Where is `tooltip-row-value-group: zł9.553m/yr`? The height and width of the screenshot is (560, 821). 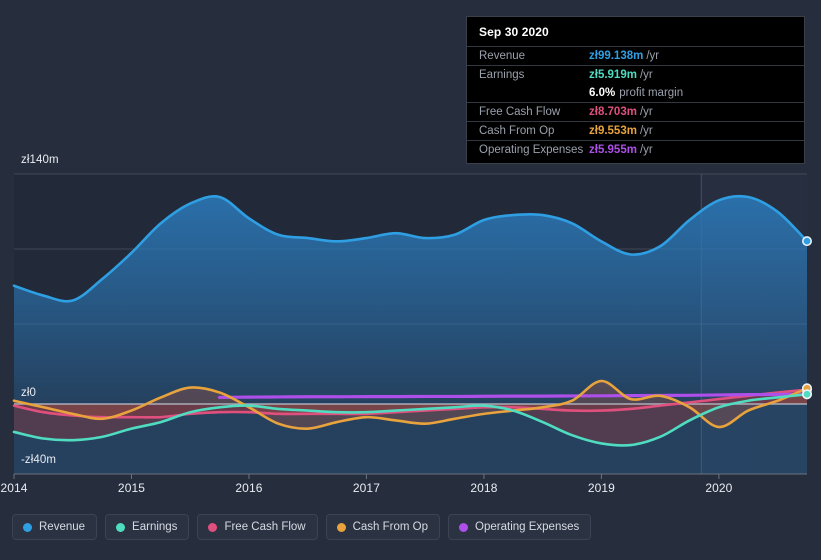
tooltip-row-value-group: zł9.553m/yr is located at coordinates (621, 131).